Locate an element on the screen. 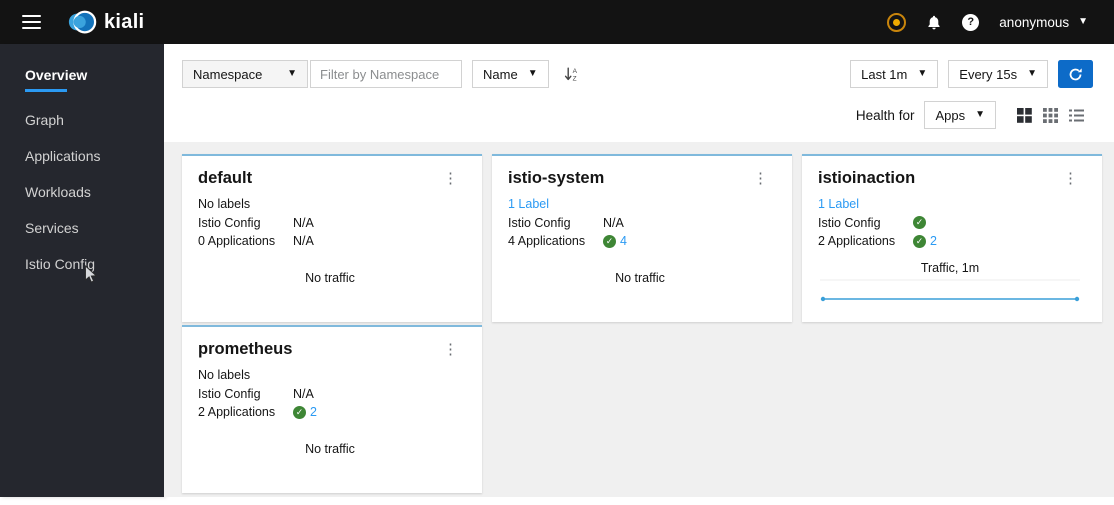  istio-status-icon is located at coordinates (897, 22).